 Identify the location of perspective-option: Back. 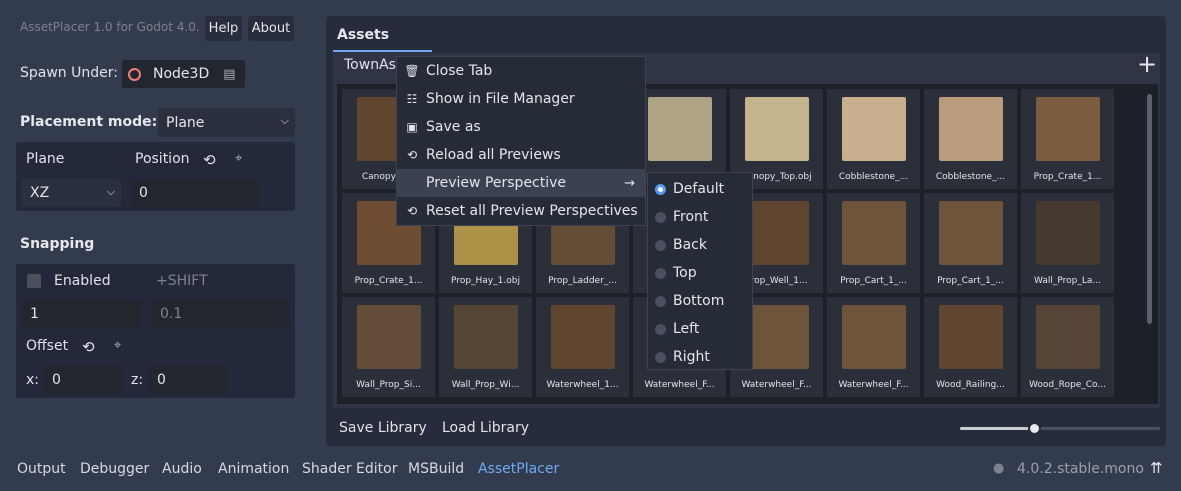
(700, 245).